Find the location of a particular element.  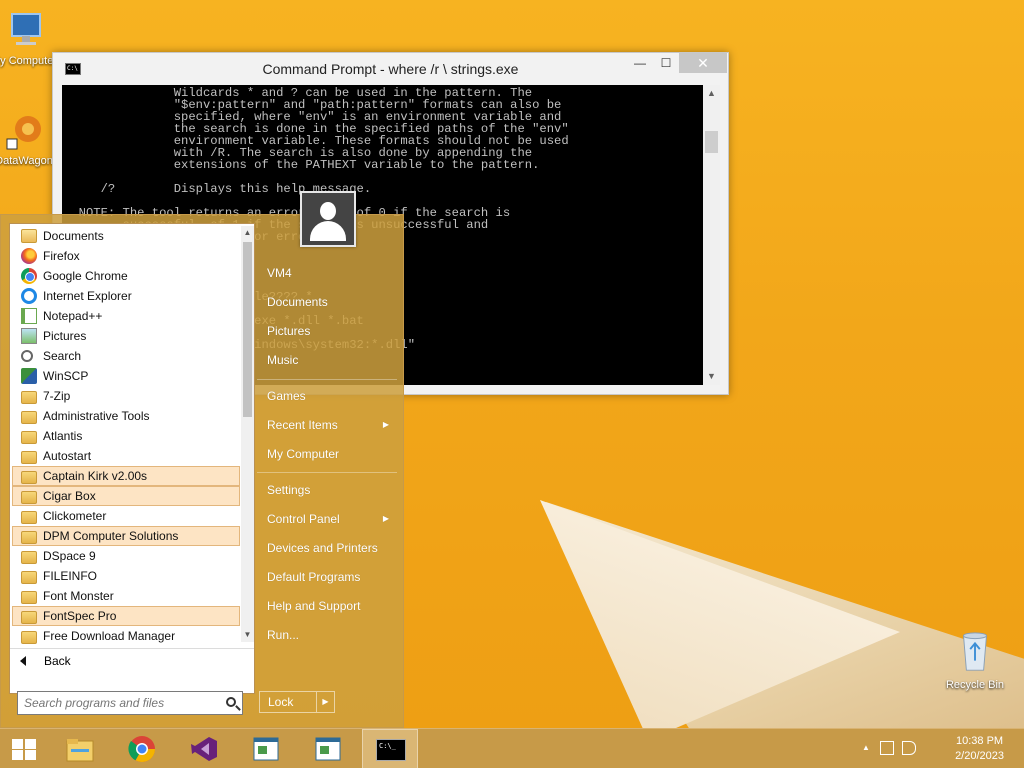

recent-items-label: Recent Items is located at coordinates (302, 425).